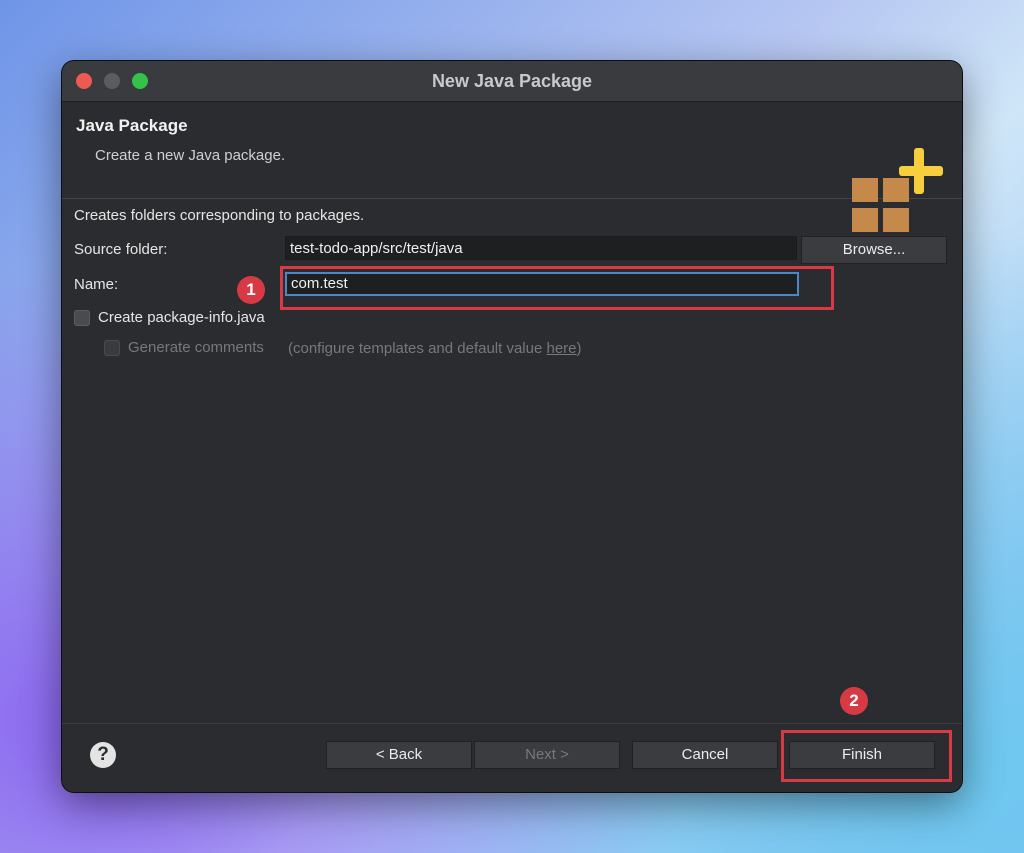 Image resolution: width=1024 pixels, height=853 pixels. Describe the element at coordinates (132, 125) in the screenshot. I see `wizard-title: Java Package` at that location.